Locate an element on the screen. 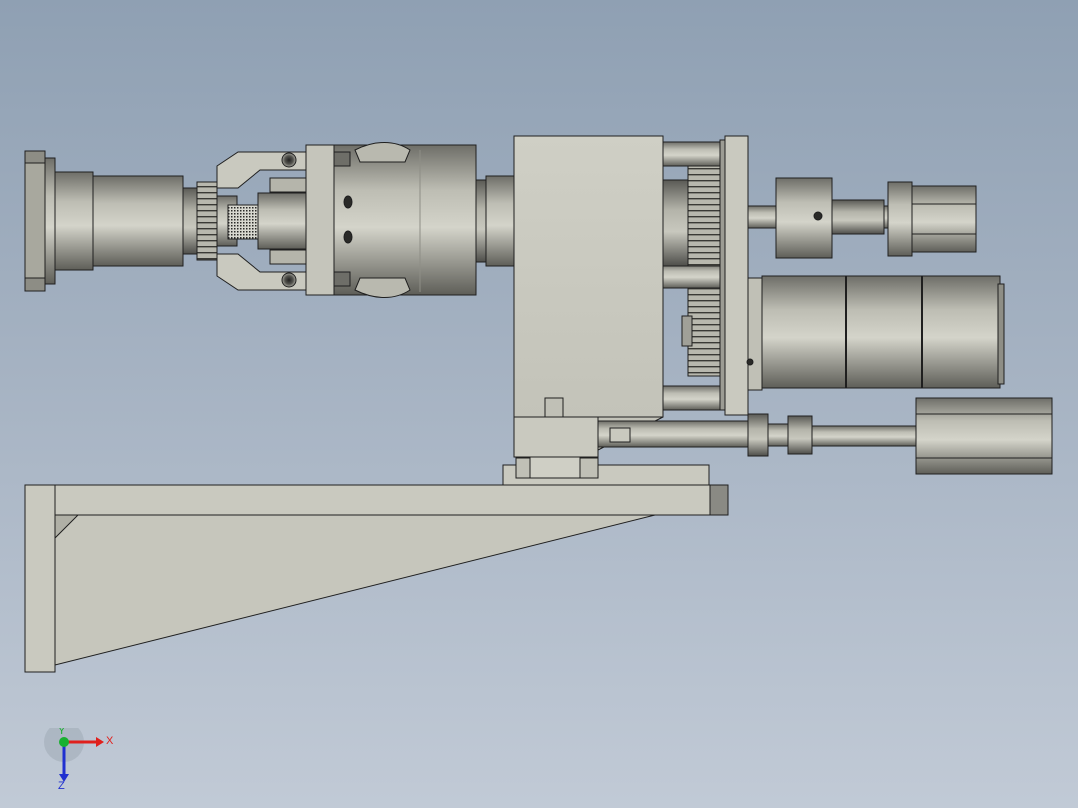 This screenshot has height=808, width=1078. z-axis-label: Z is located at coordinates (61, 785).